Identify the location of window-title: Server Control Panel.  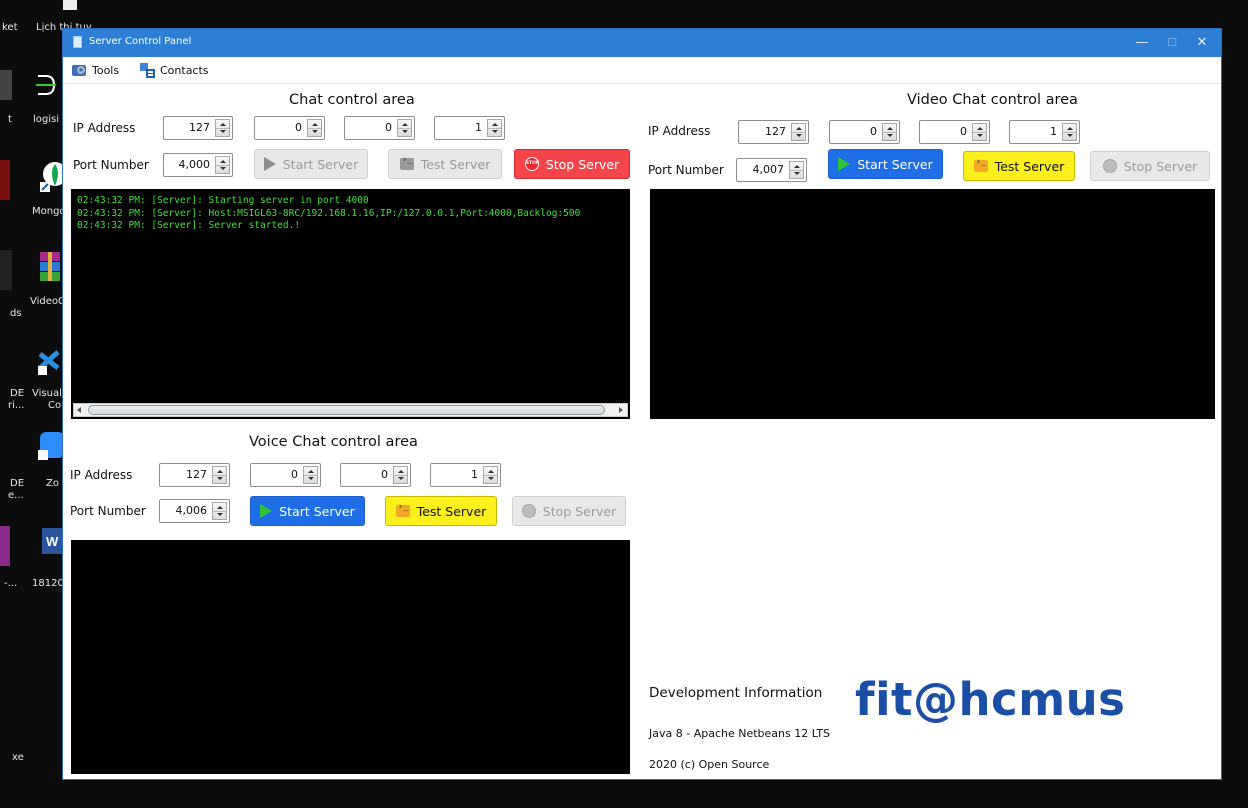
(140, 41).